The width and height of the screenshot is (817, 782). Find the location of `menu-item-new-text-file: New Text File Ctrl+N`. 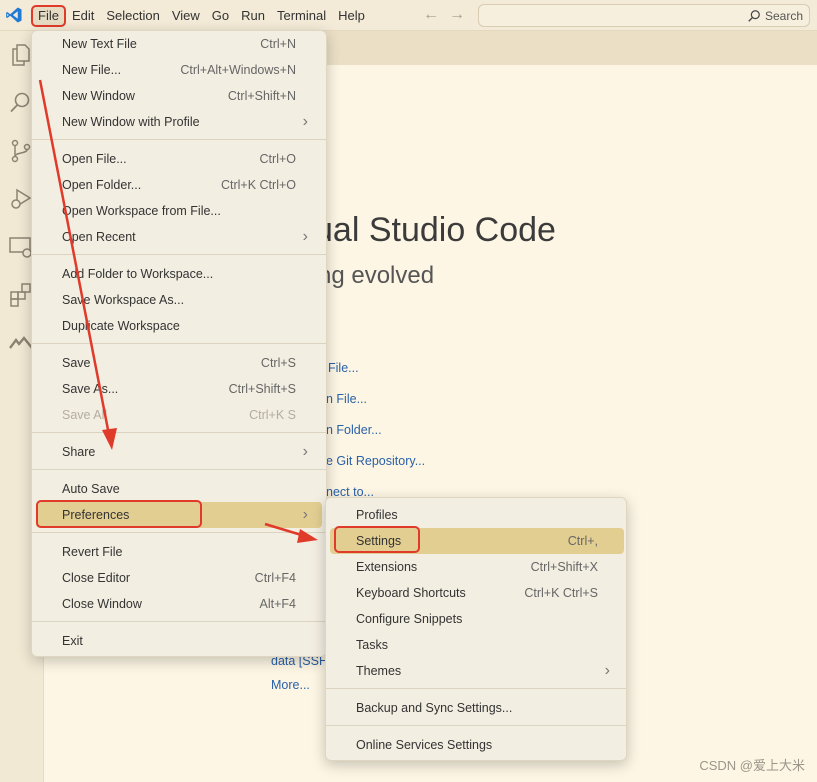

menu-item-new-text-file: New Text File Ctrl+N is located at coordinates (179, 44).